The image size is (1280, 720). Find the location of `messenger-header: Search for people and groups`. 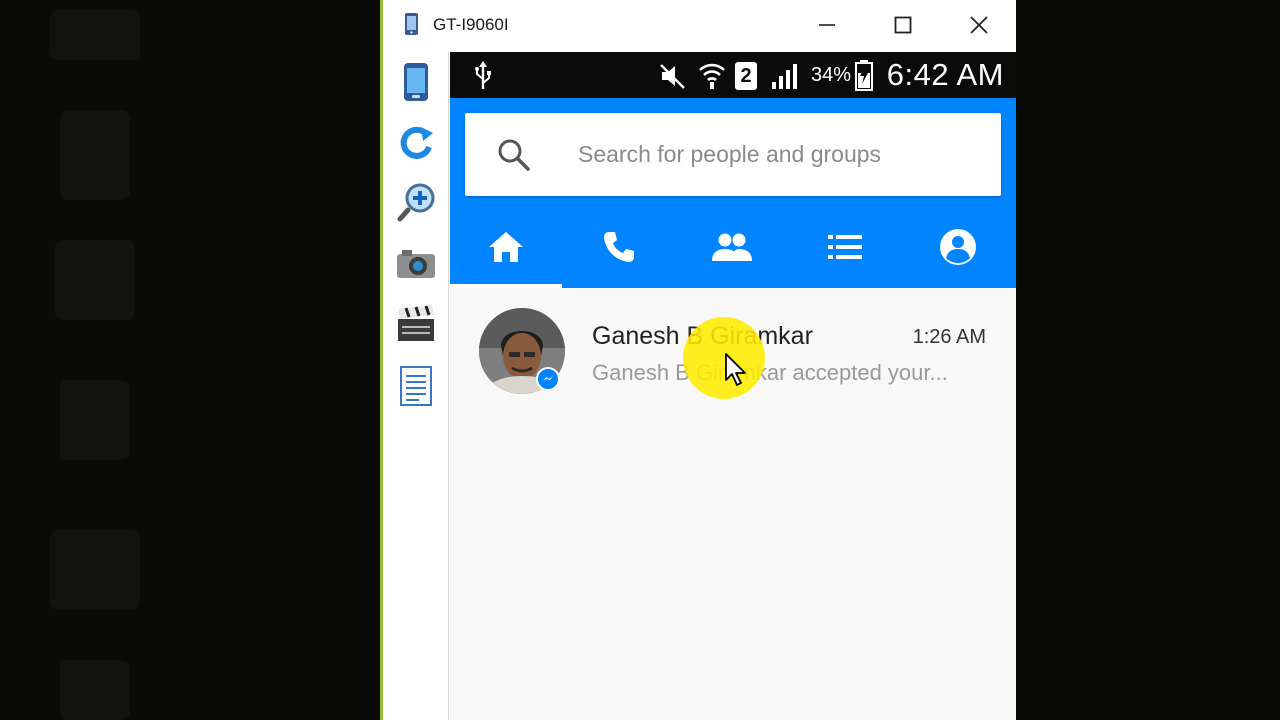

messenger-header: Search for people and groups is located at coordinates (733, 193).